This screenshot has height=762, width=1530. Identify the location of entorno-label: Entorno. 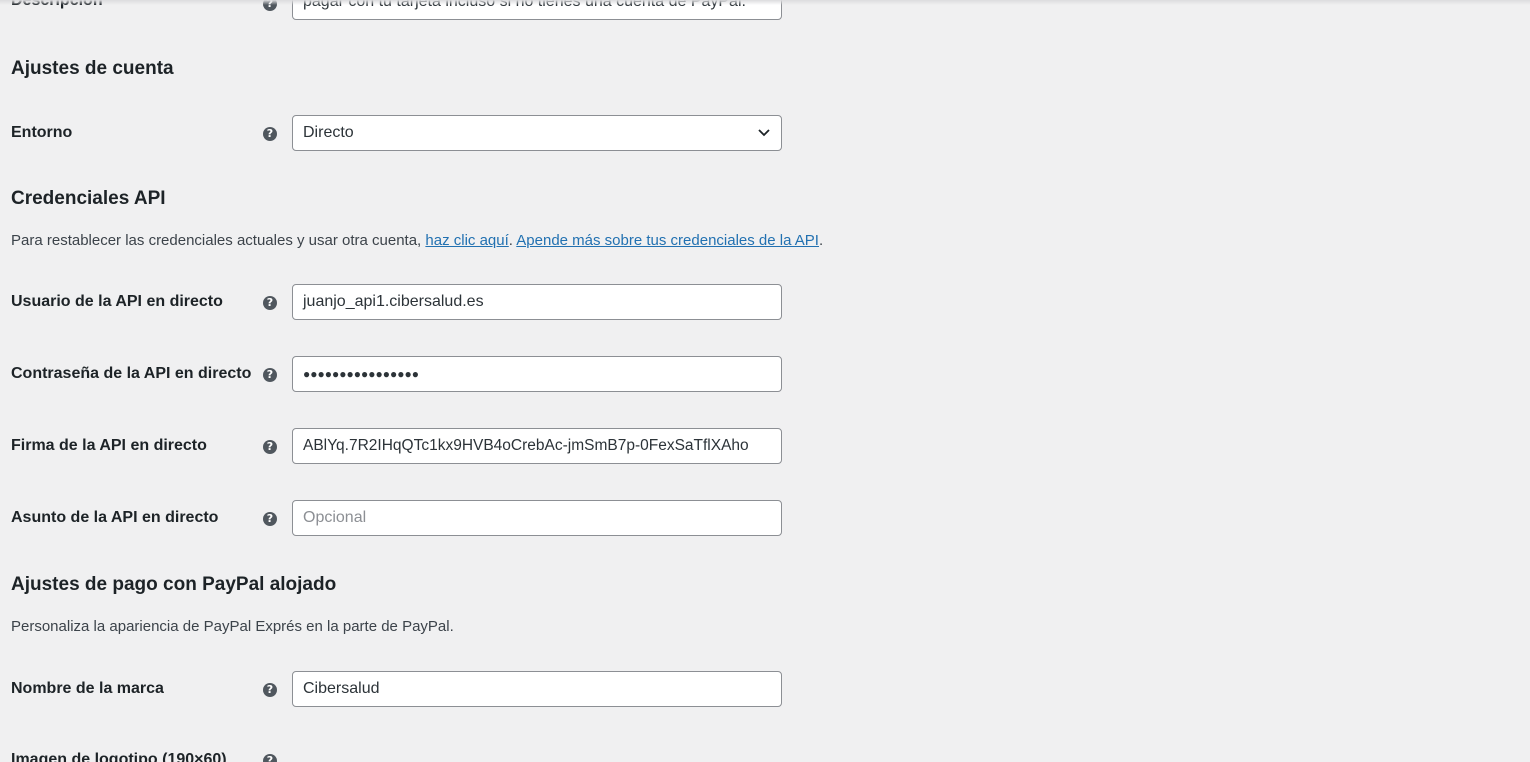
(42, 132).